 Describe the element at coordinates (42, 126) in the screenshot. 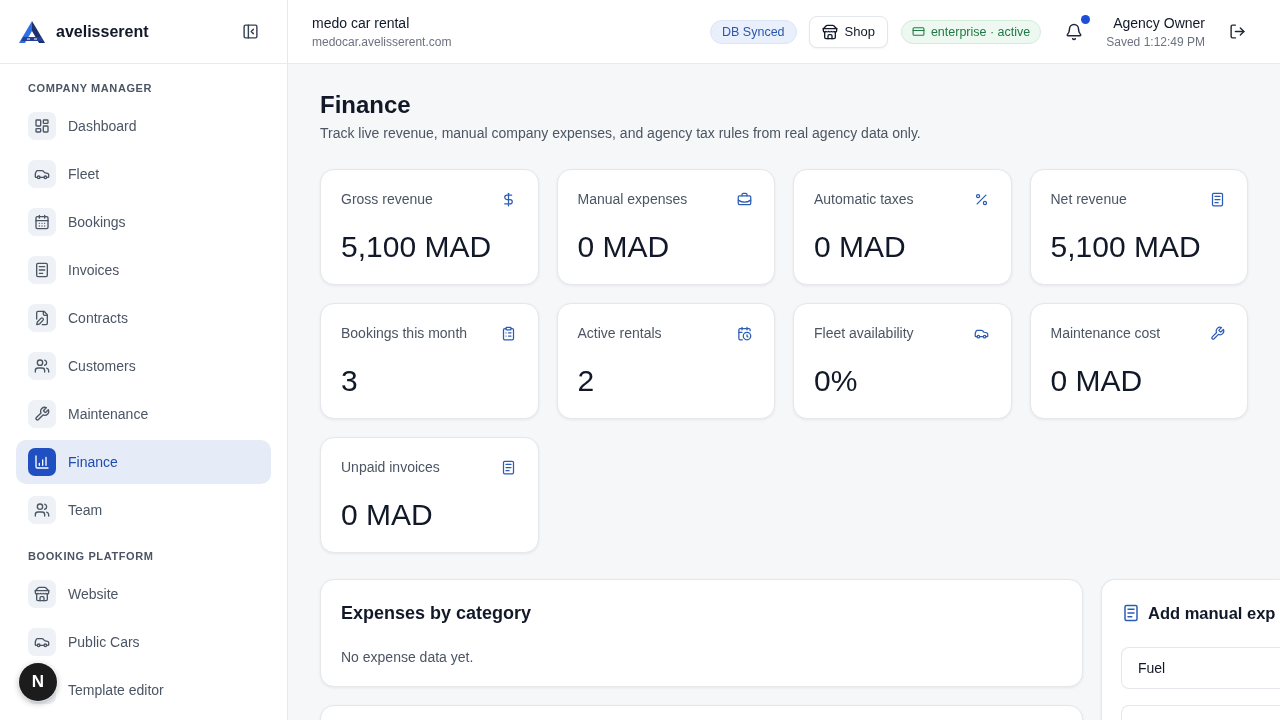

I see `dashboard-grid-icon` at that location.